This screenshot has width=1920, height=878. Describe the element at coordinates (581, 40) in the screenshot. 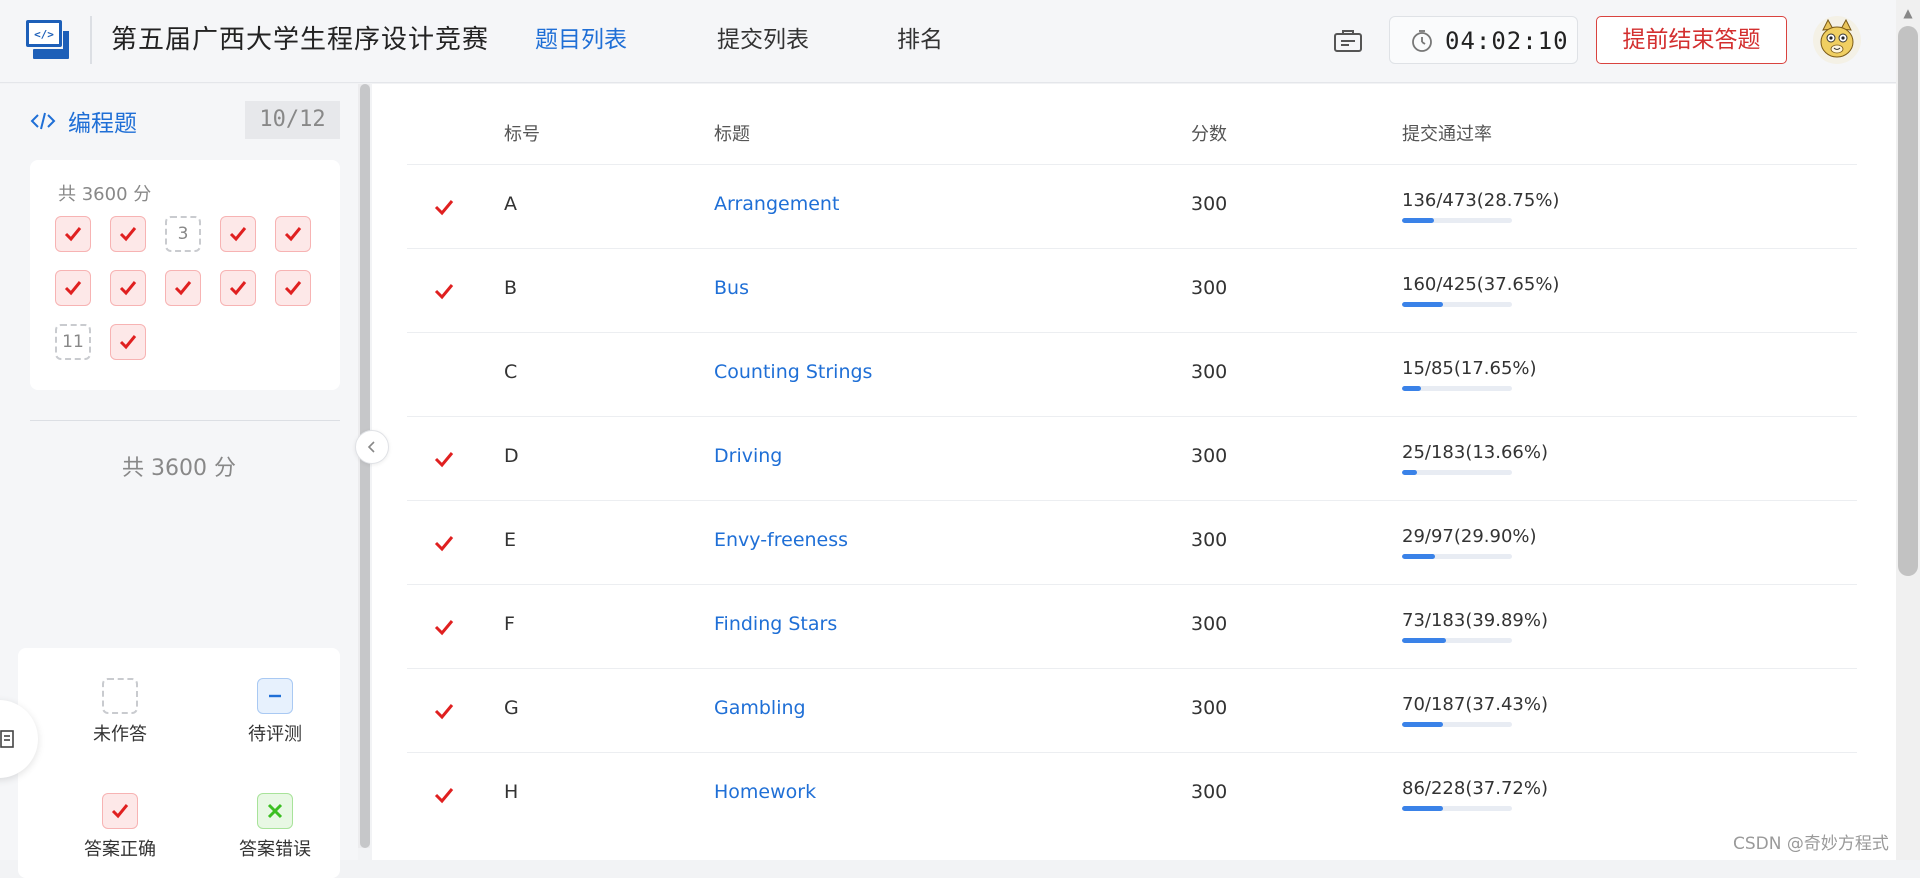

I see `tab-problem-list: 题目列表` at that location.